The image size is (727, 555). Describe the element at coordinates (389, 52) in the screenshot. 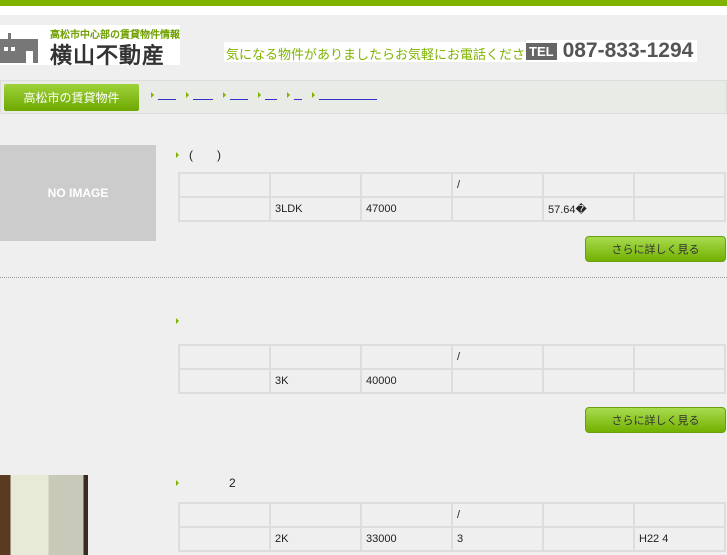

I see `tagline: 気になる物件がありましたらお気軽にお電話ください。` at that location.